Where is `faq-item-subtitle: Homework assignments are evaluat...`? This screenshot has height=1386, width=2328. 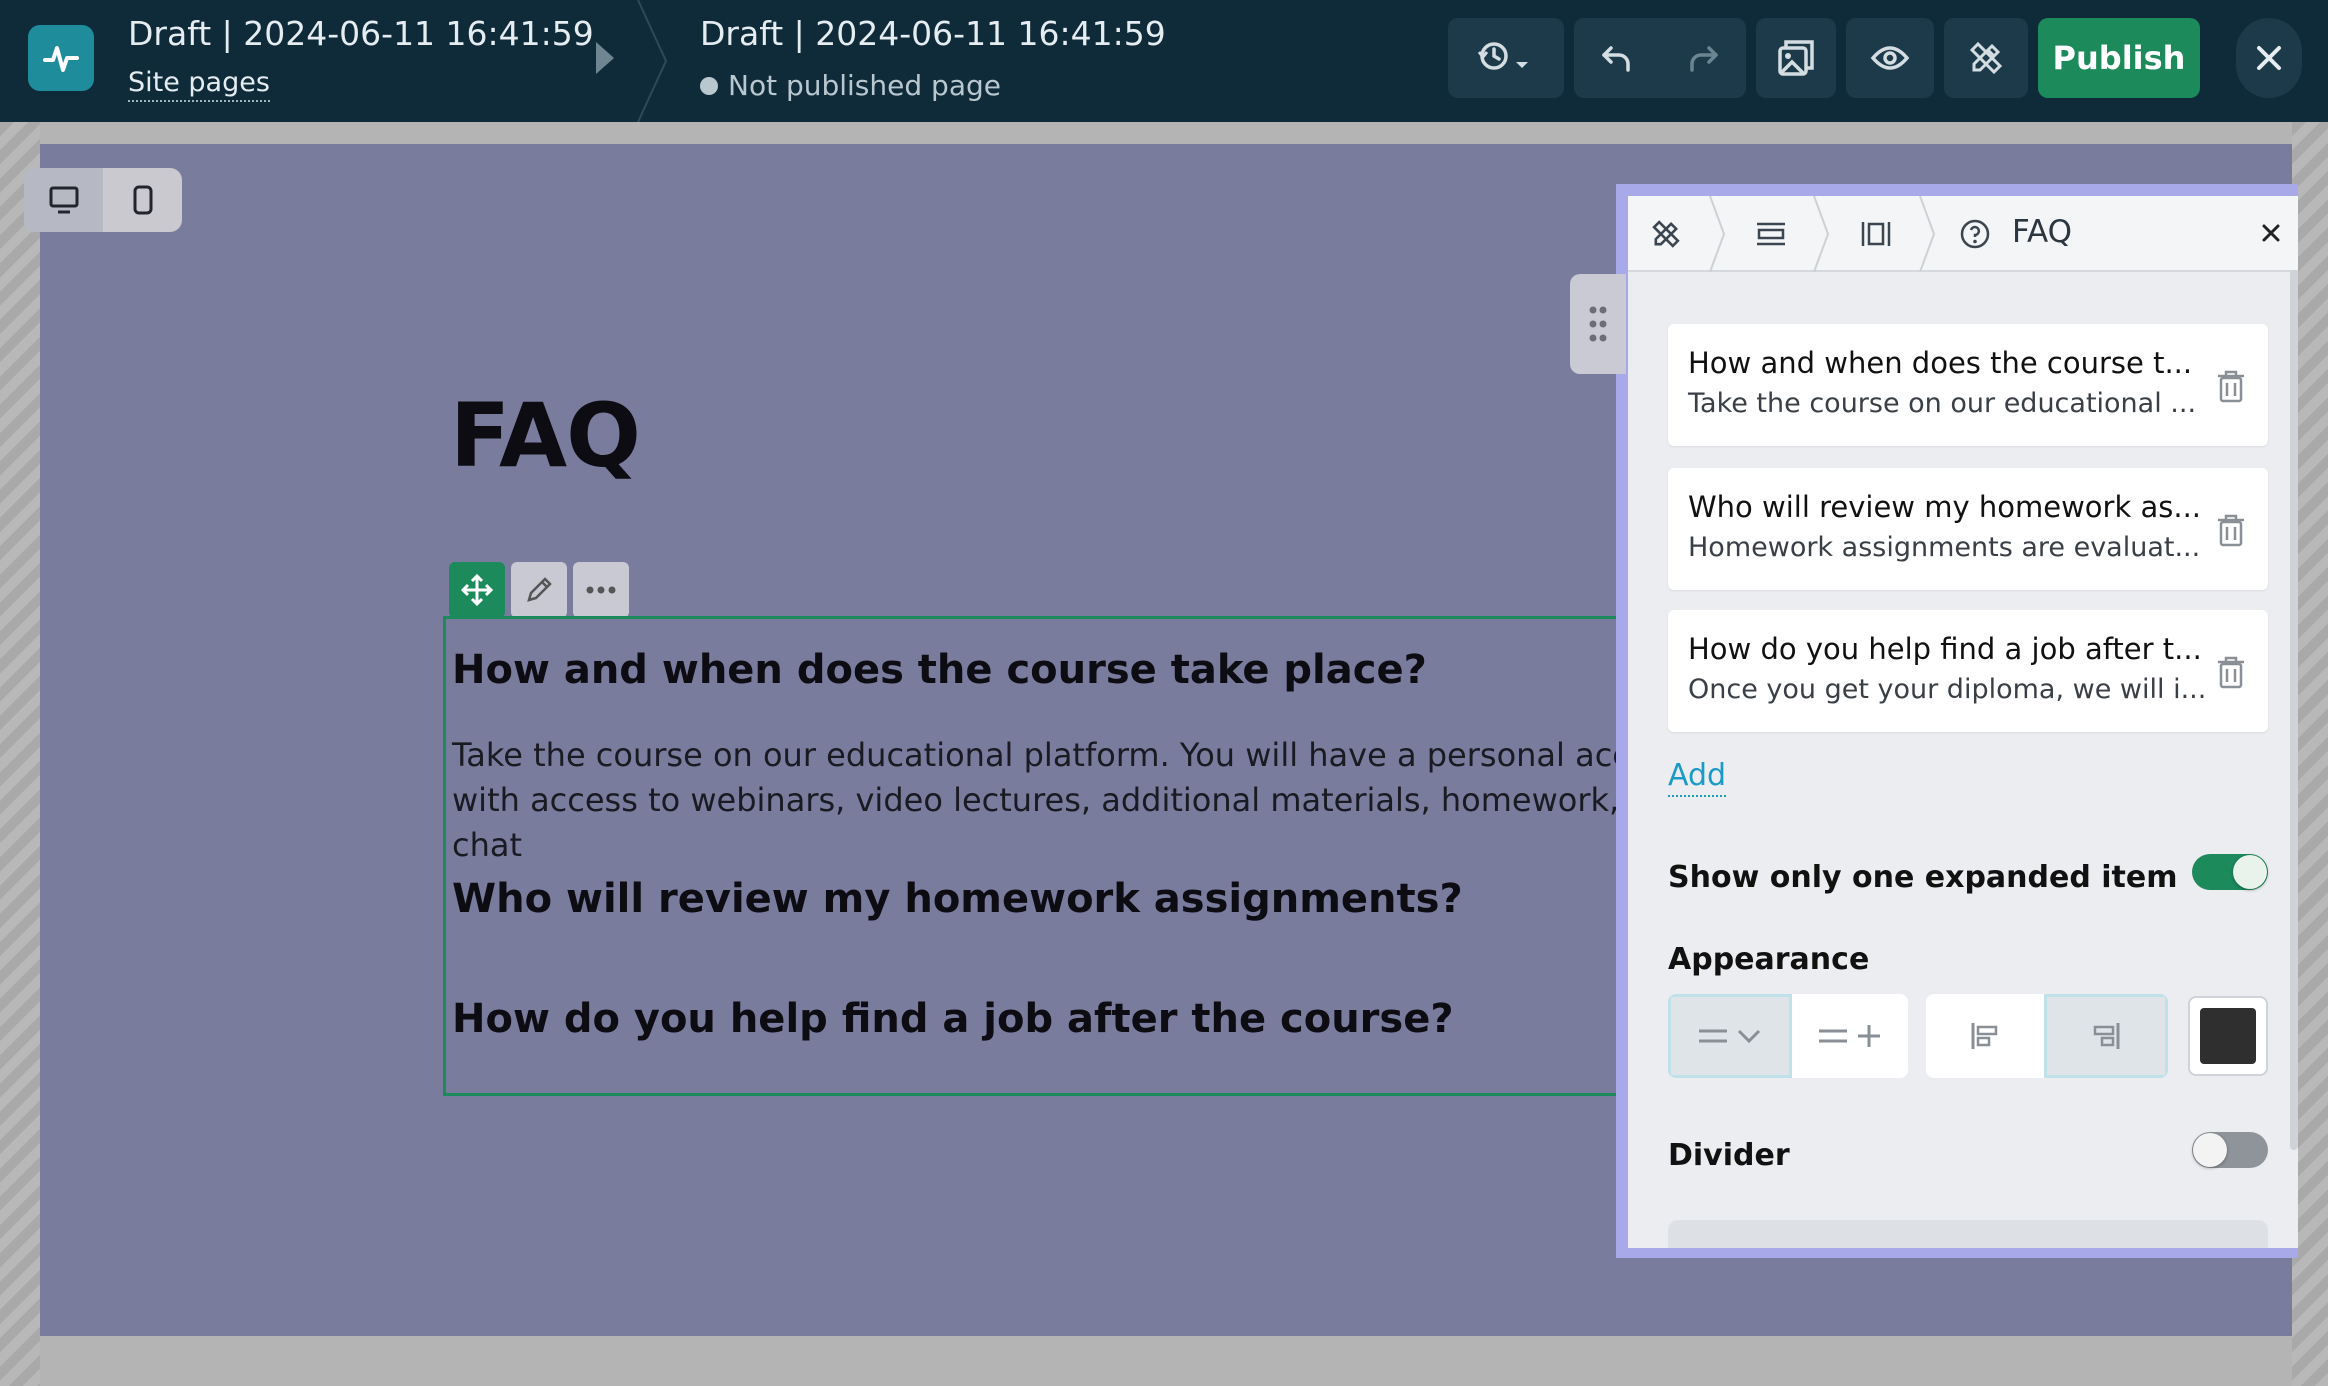 faq-item-subtitle: Homework assignments are evaluat... is located at coordinates (1944, 547).